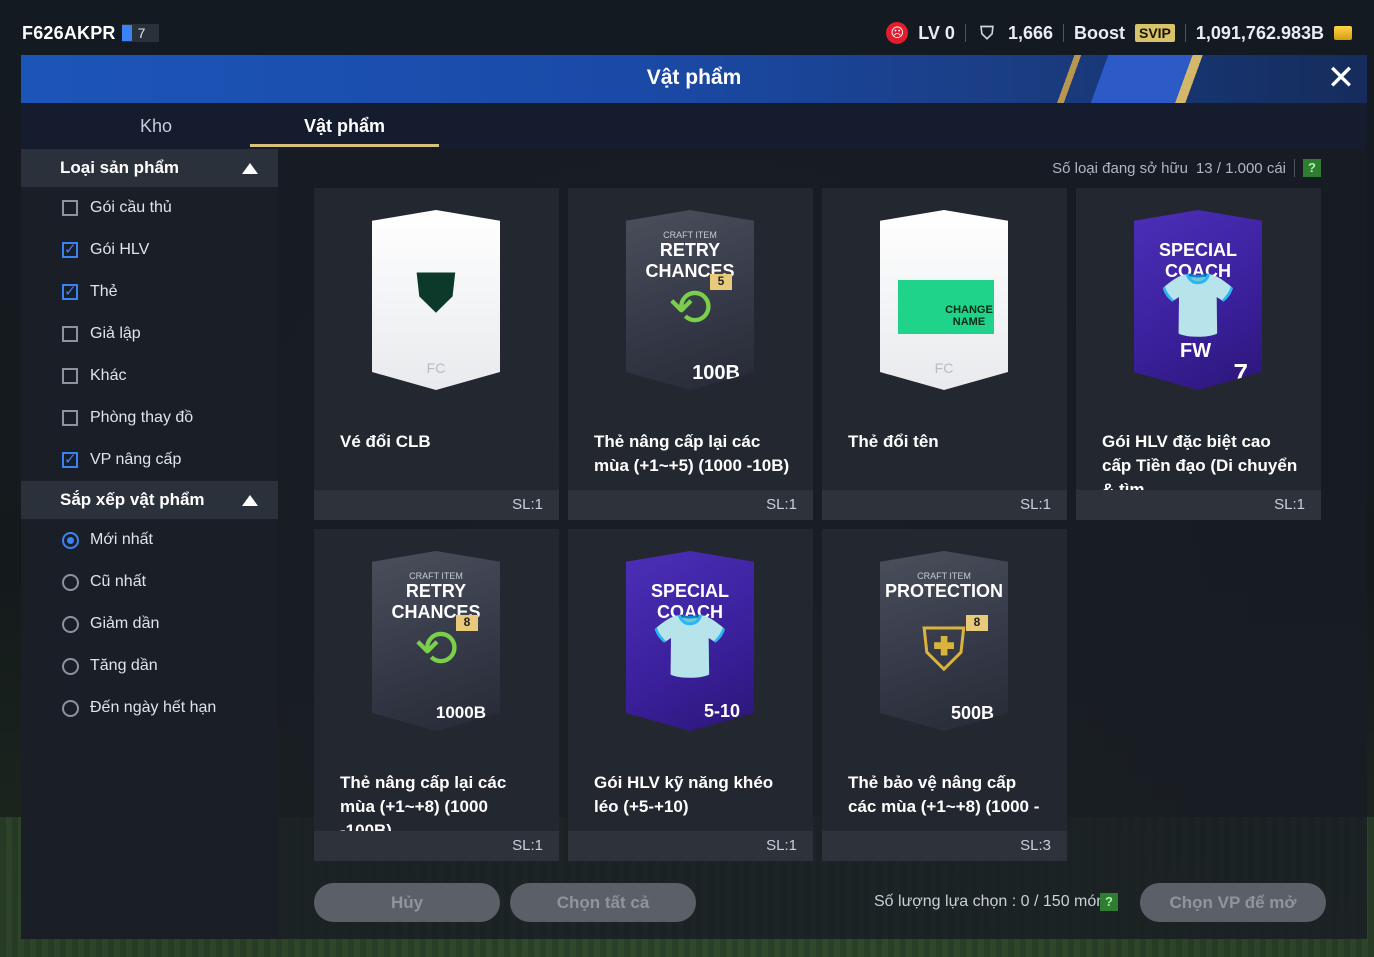 This screenshot has width=1374, height=957. Describe the element at coordinates (104, 291) in the screenshot. I see `filter-option-label: Thẻ` at that location.